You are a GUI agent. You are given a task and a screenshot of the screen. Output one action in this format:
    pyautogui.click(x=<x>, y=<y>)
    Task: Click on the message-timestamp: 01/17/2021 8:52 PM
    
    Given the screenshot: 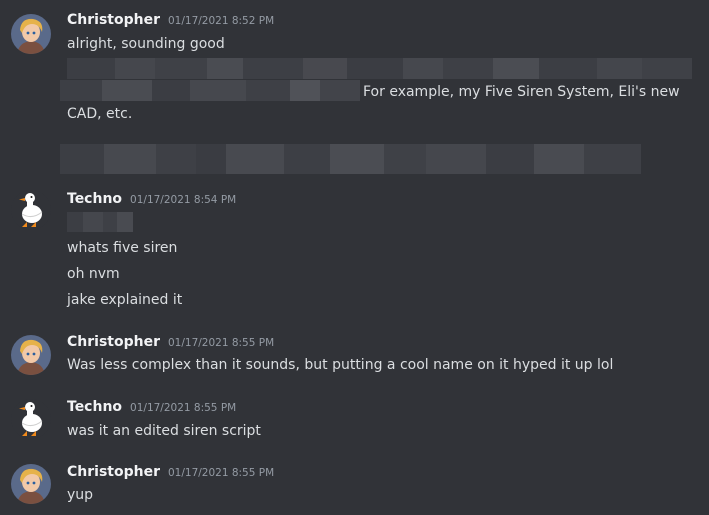 What is the action you would take?
    pyautogui.click(x=221, y=21)
    